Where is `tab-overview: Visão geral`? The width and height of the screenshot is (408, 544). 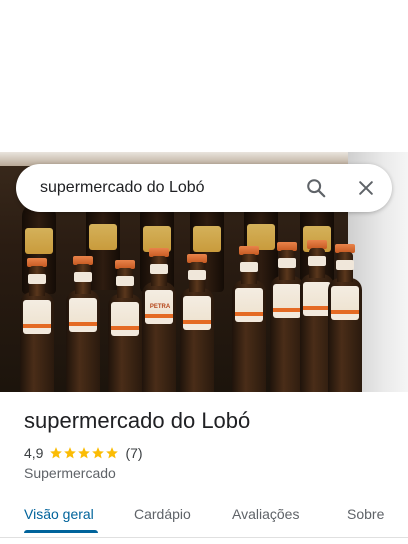
tab-overview: Visão geral is located at coordinates (59, 514).